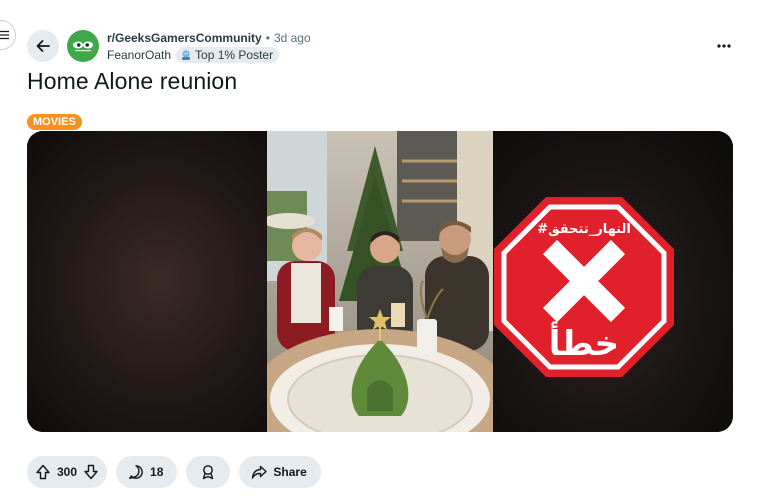 The width and height of the screenshot is (759, 496). Describe the element at coordinates (184, 38) in the screenshot. I see `subreddit-name: r/GeeksGamersCommunity` at that location.